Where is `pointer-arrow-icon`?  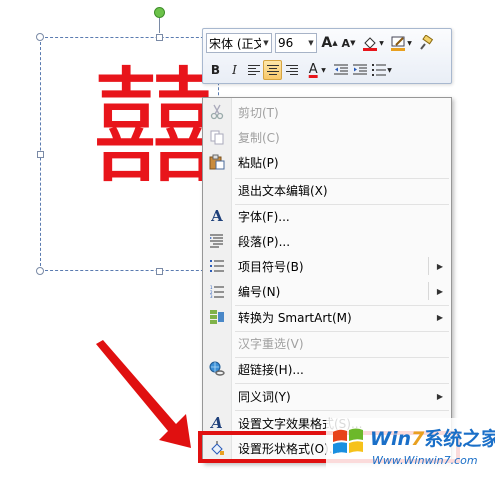
pointer-arrow-icon is located at coordinates (143, 394).